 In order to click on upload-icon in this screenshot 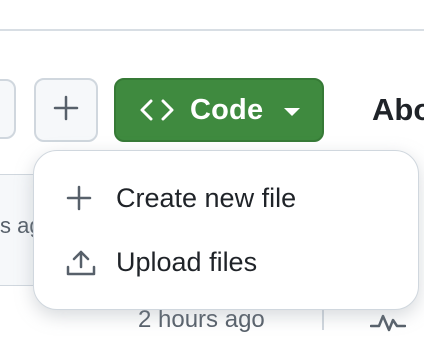, I will do `click(81, 265)`.